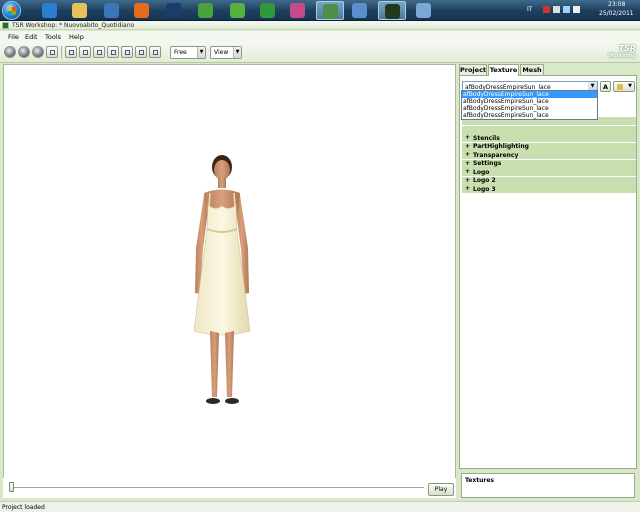  Describe the element at coordinates (5, 25) in the screenshot. I see `app-icon` at that location.